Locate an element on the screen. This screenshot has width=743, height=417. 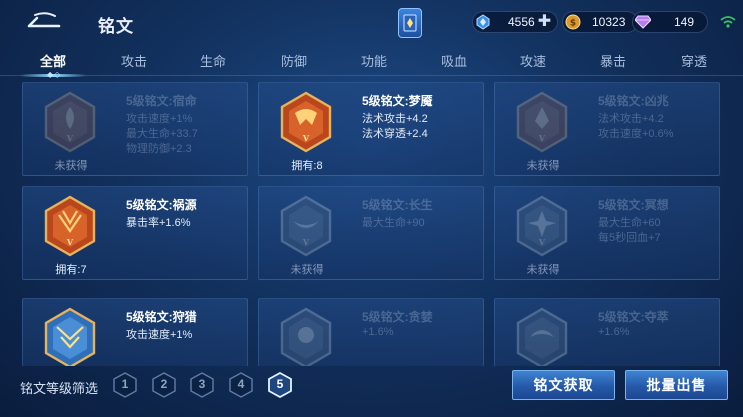
back-button is located at coordinates (41, 21).